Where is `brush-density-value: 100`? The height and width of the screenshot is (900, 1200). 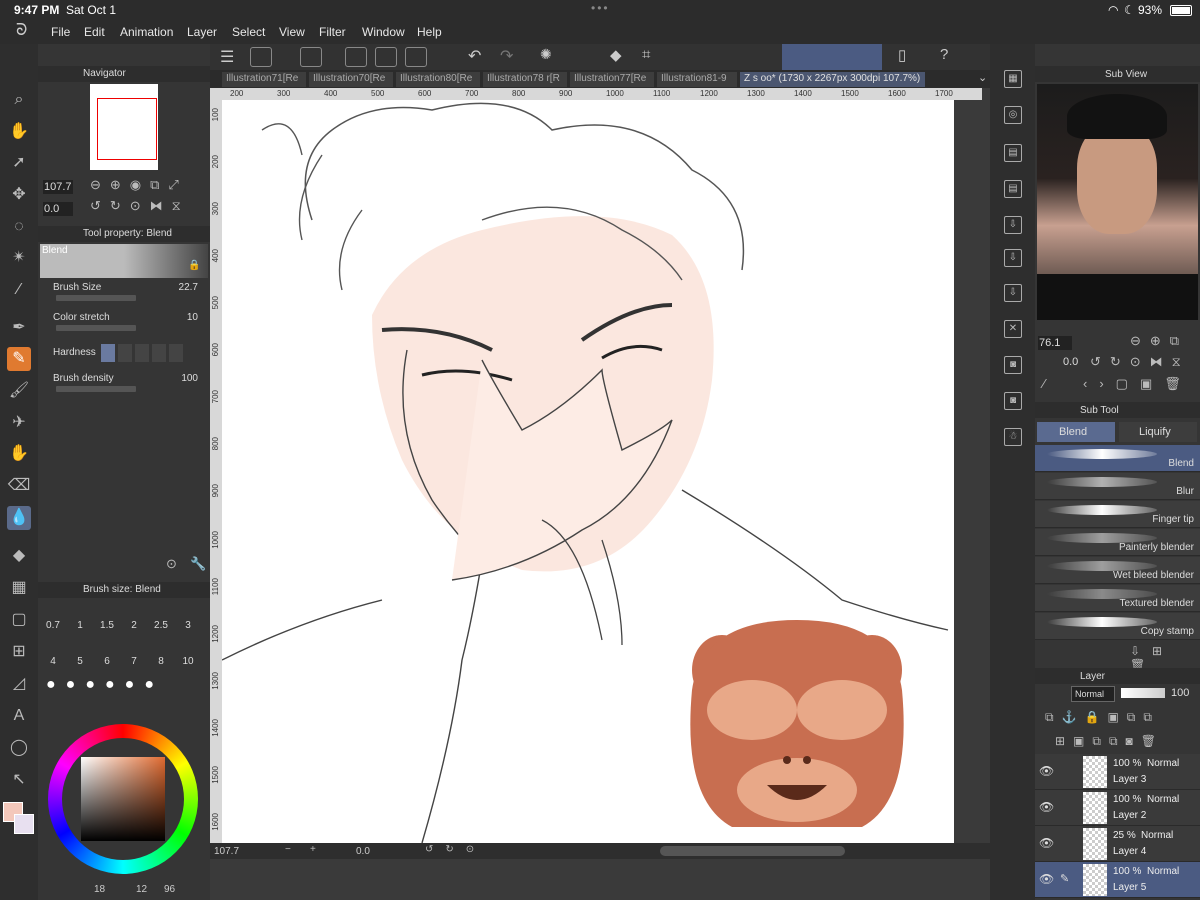
brush-density-value: 100 is located at coordinates (178, 378).